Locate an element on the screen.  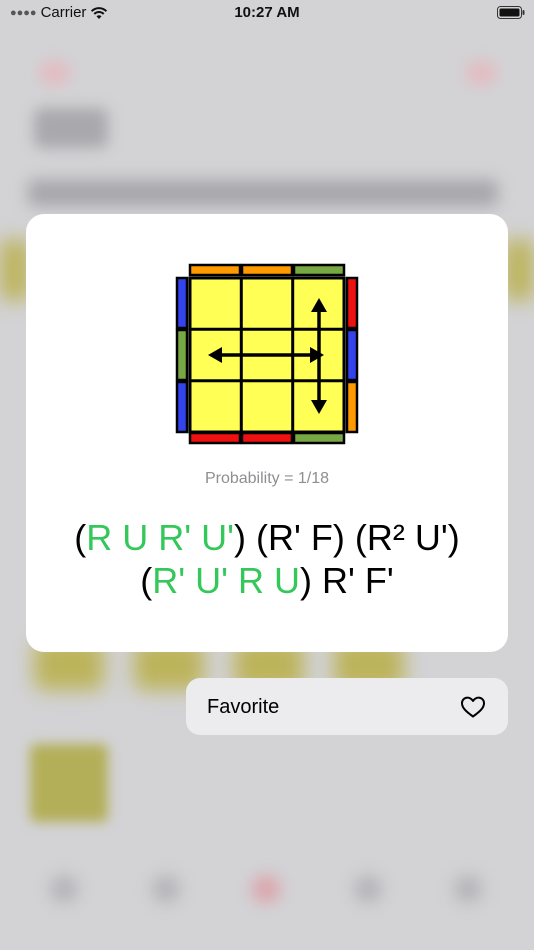
algorithm-trigger-segment: R U R' U' is located at coordinates (160, 537).